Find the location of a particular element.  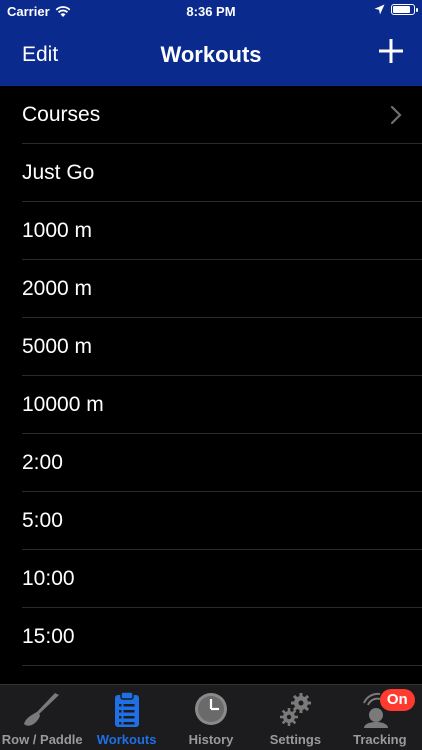

tab-row-paddle: Row / Paddle is located at coordinates (42, 717).